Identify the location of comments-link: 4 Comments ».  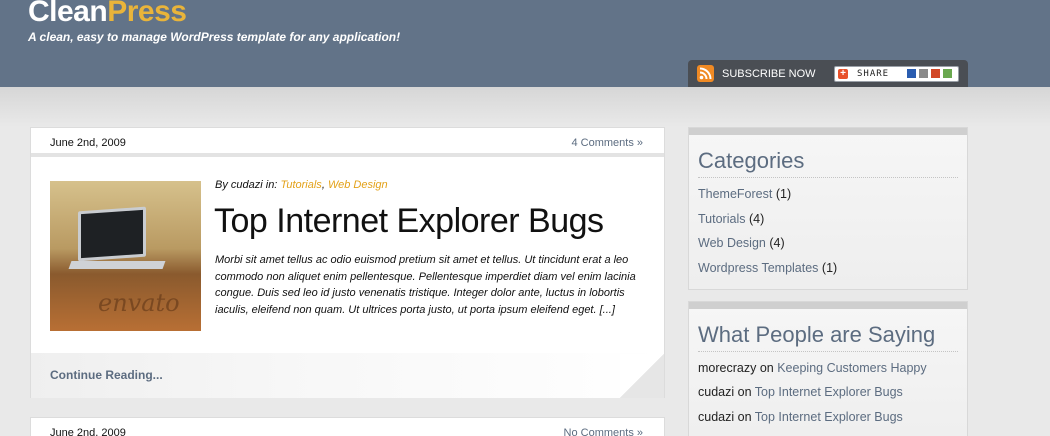
(607, 143).